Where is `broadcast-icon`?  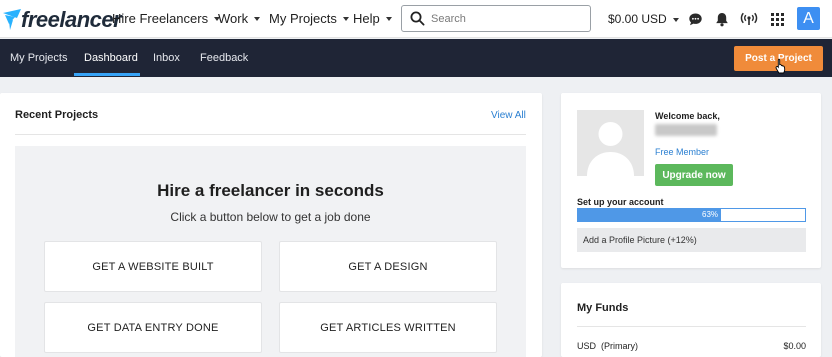 broadcast-icon is located at coordinates (749, 19).